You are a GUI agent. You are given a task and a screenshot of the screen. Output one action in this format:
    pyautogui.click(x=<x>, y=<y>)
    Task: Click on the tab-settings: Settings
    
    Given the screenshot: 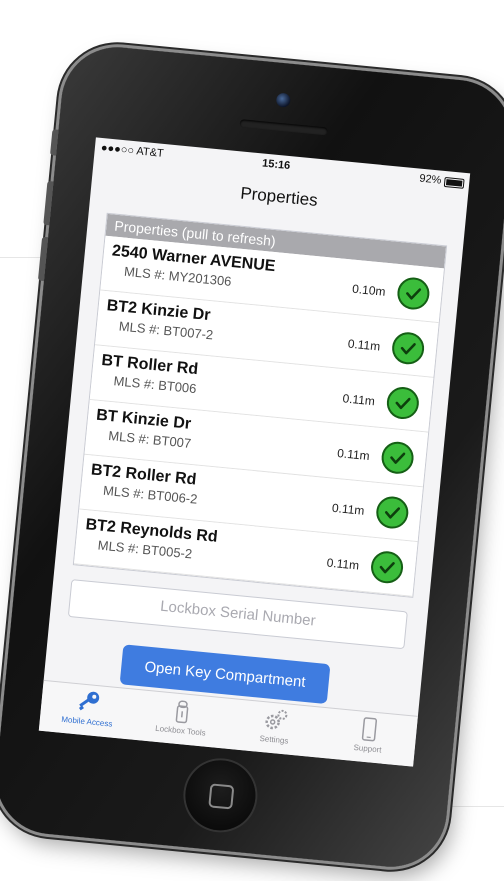 What is the action you would take?
    pyautogui.click(x=275, y=728)
    